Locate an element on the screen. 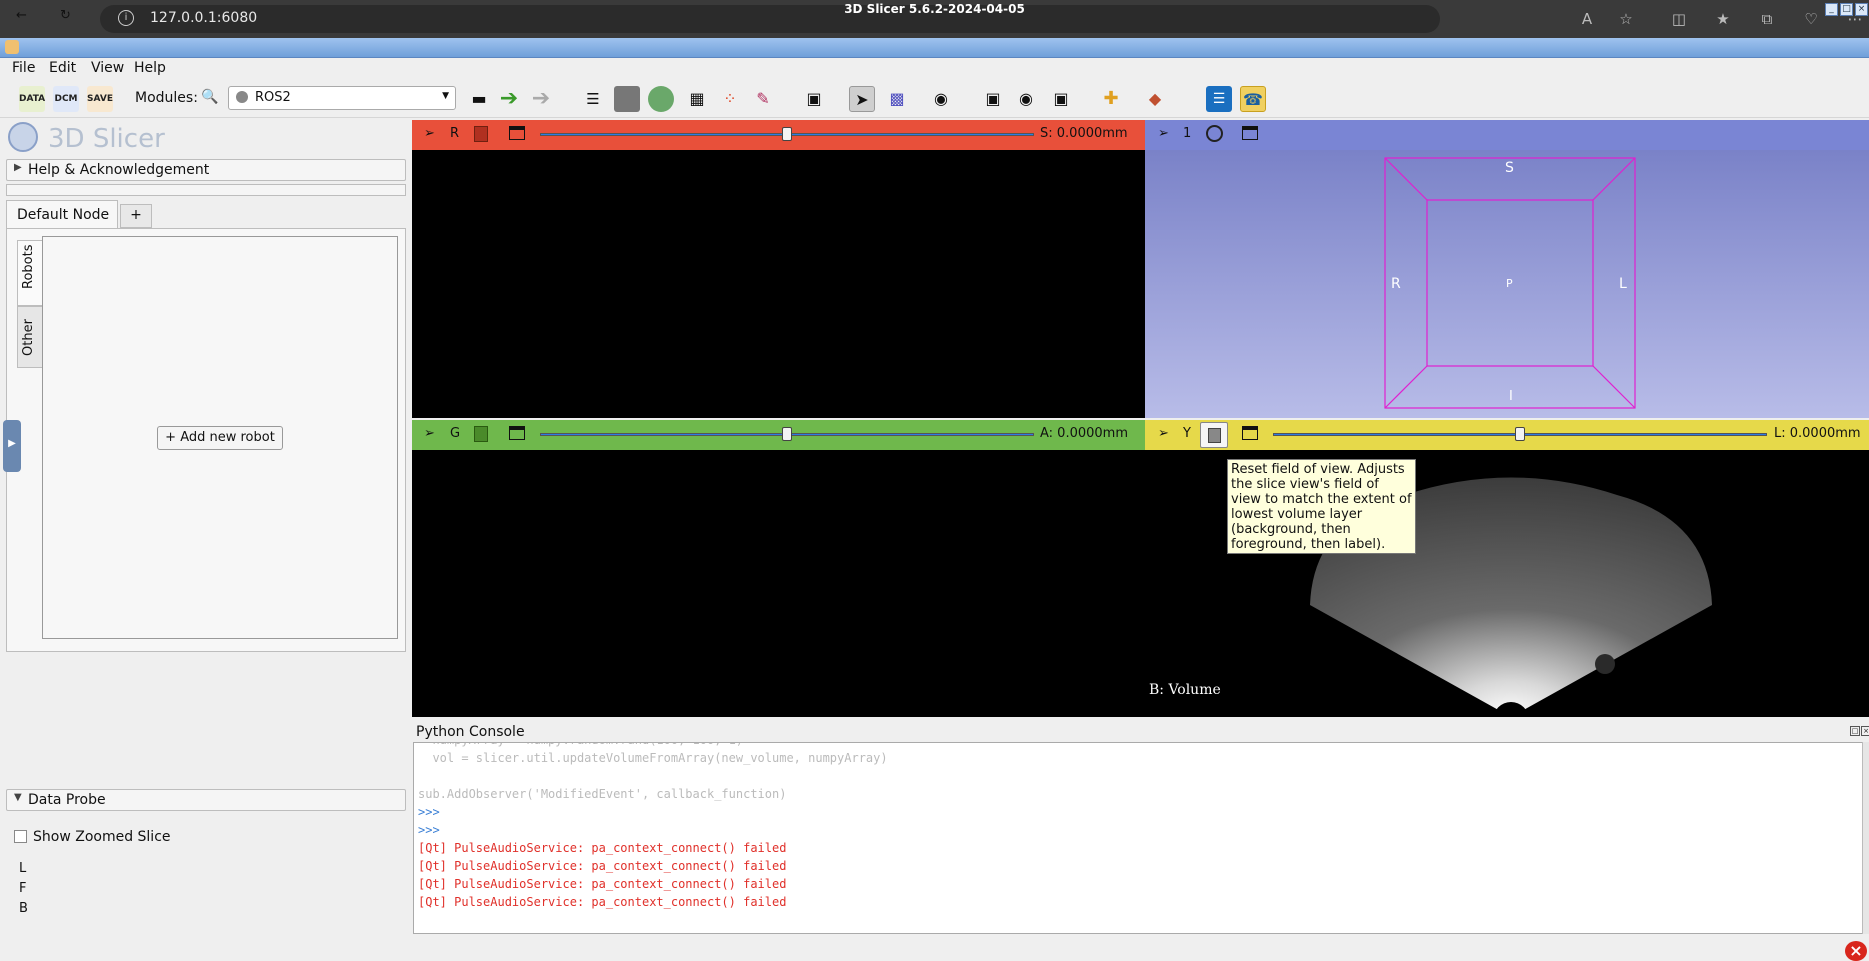 This screenshot has width=1869, height=961. crosshair-toggle-icon: ◉ is located at coordinates (941, 99).